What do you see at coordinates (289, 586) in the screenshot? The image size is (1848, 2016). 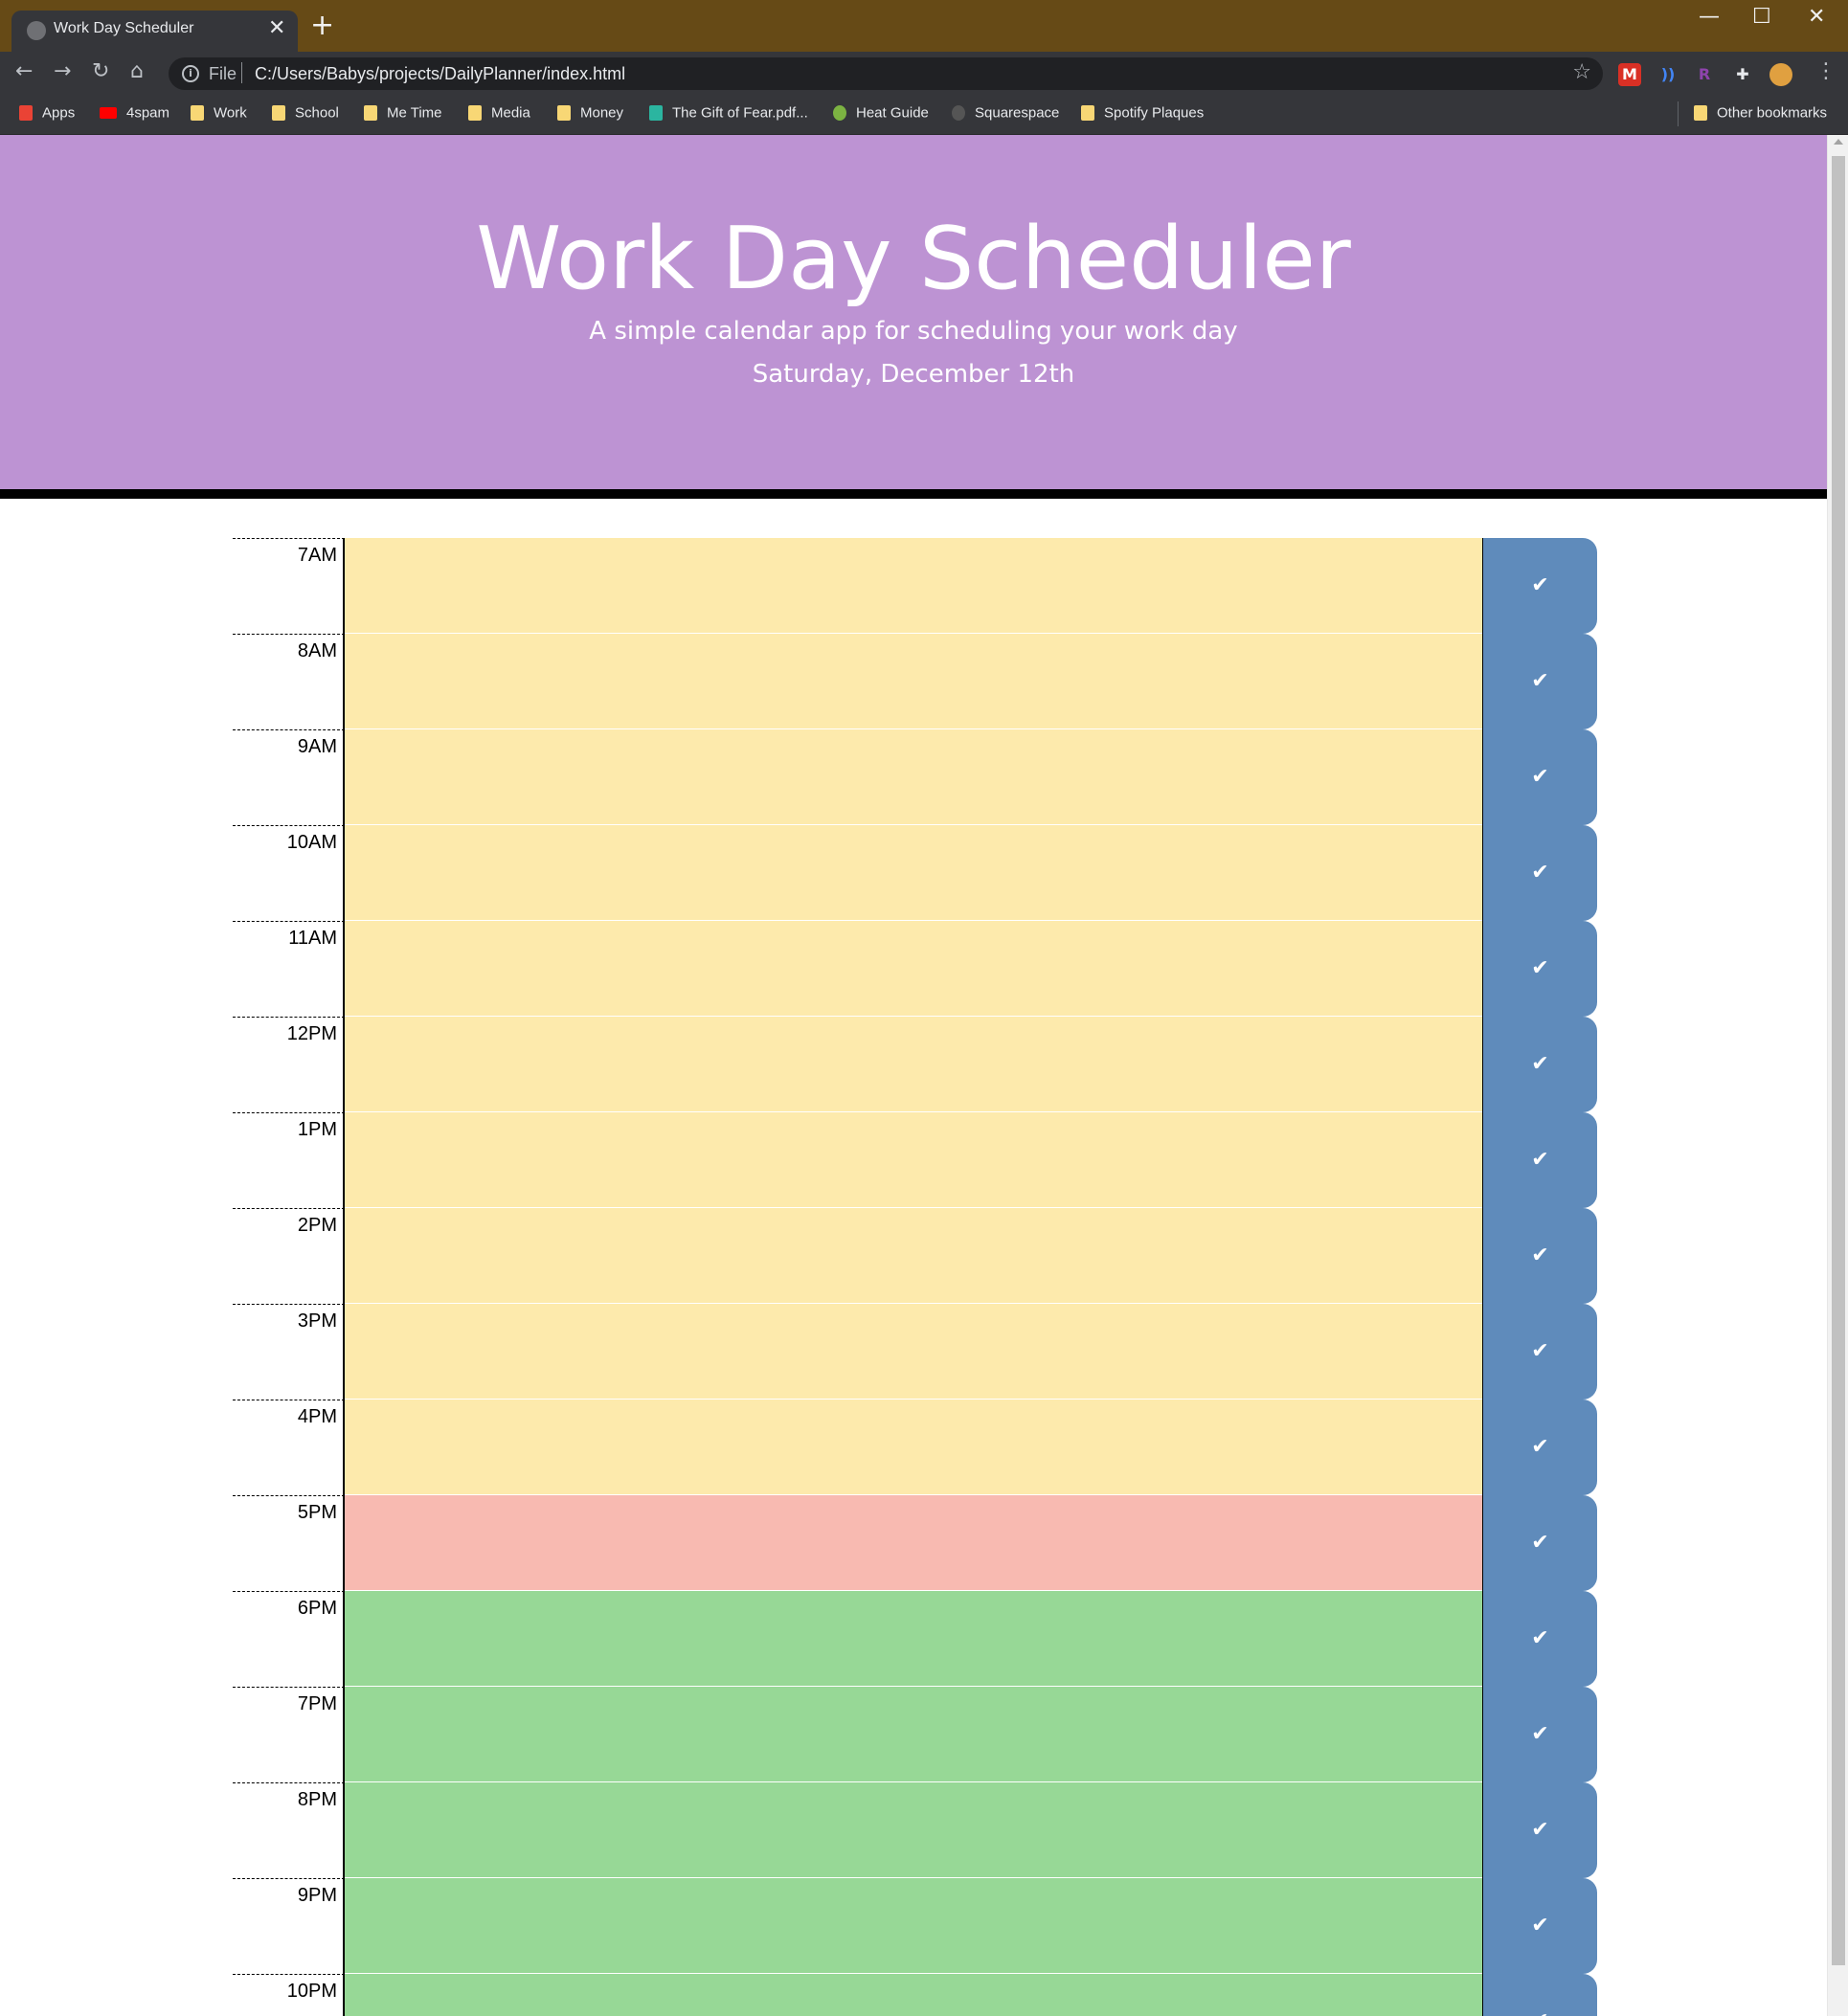 I see `hour-label: 7AM` at bounding box center [289, 586].